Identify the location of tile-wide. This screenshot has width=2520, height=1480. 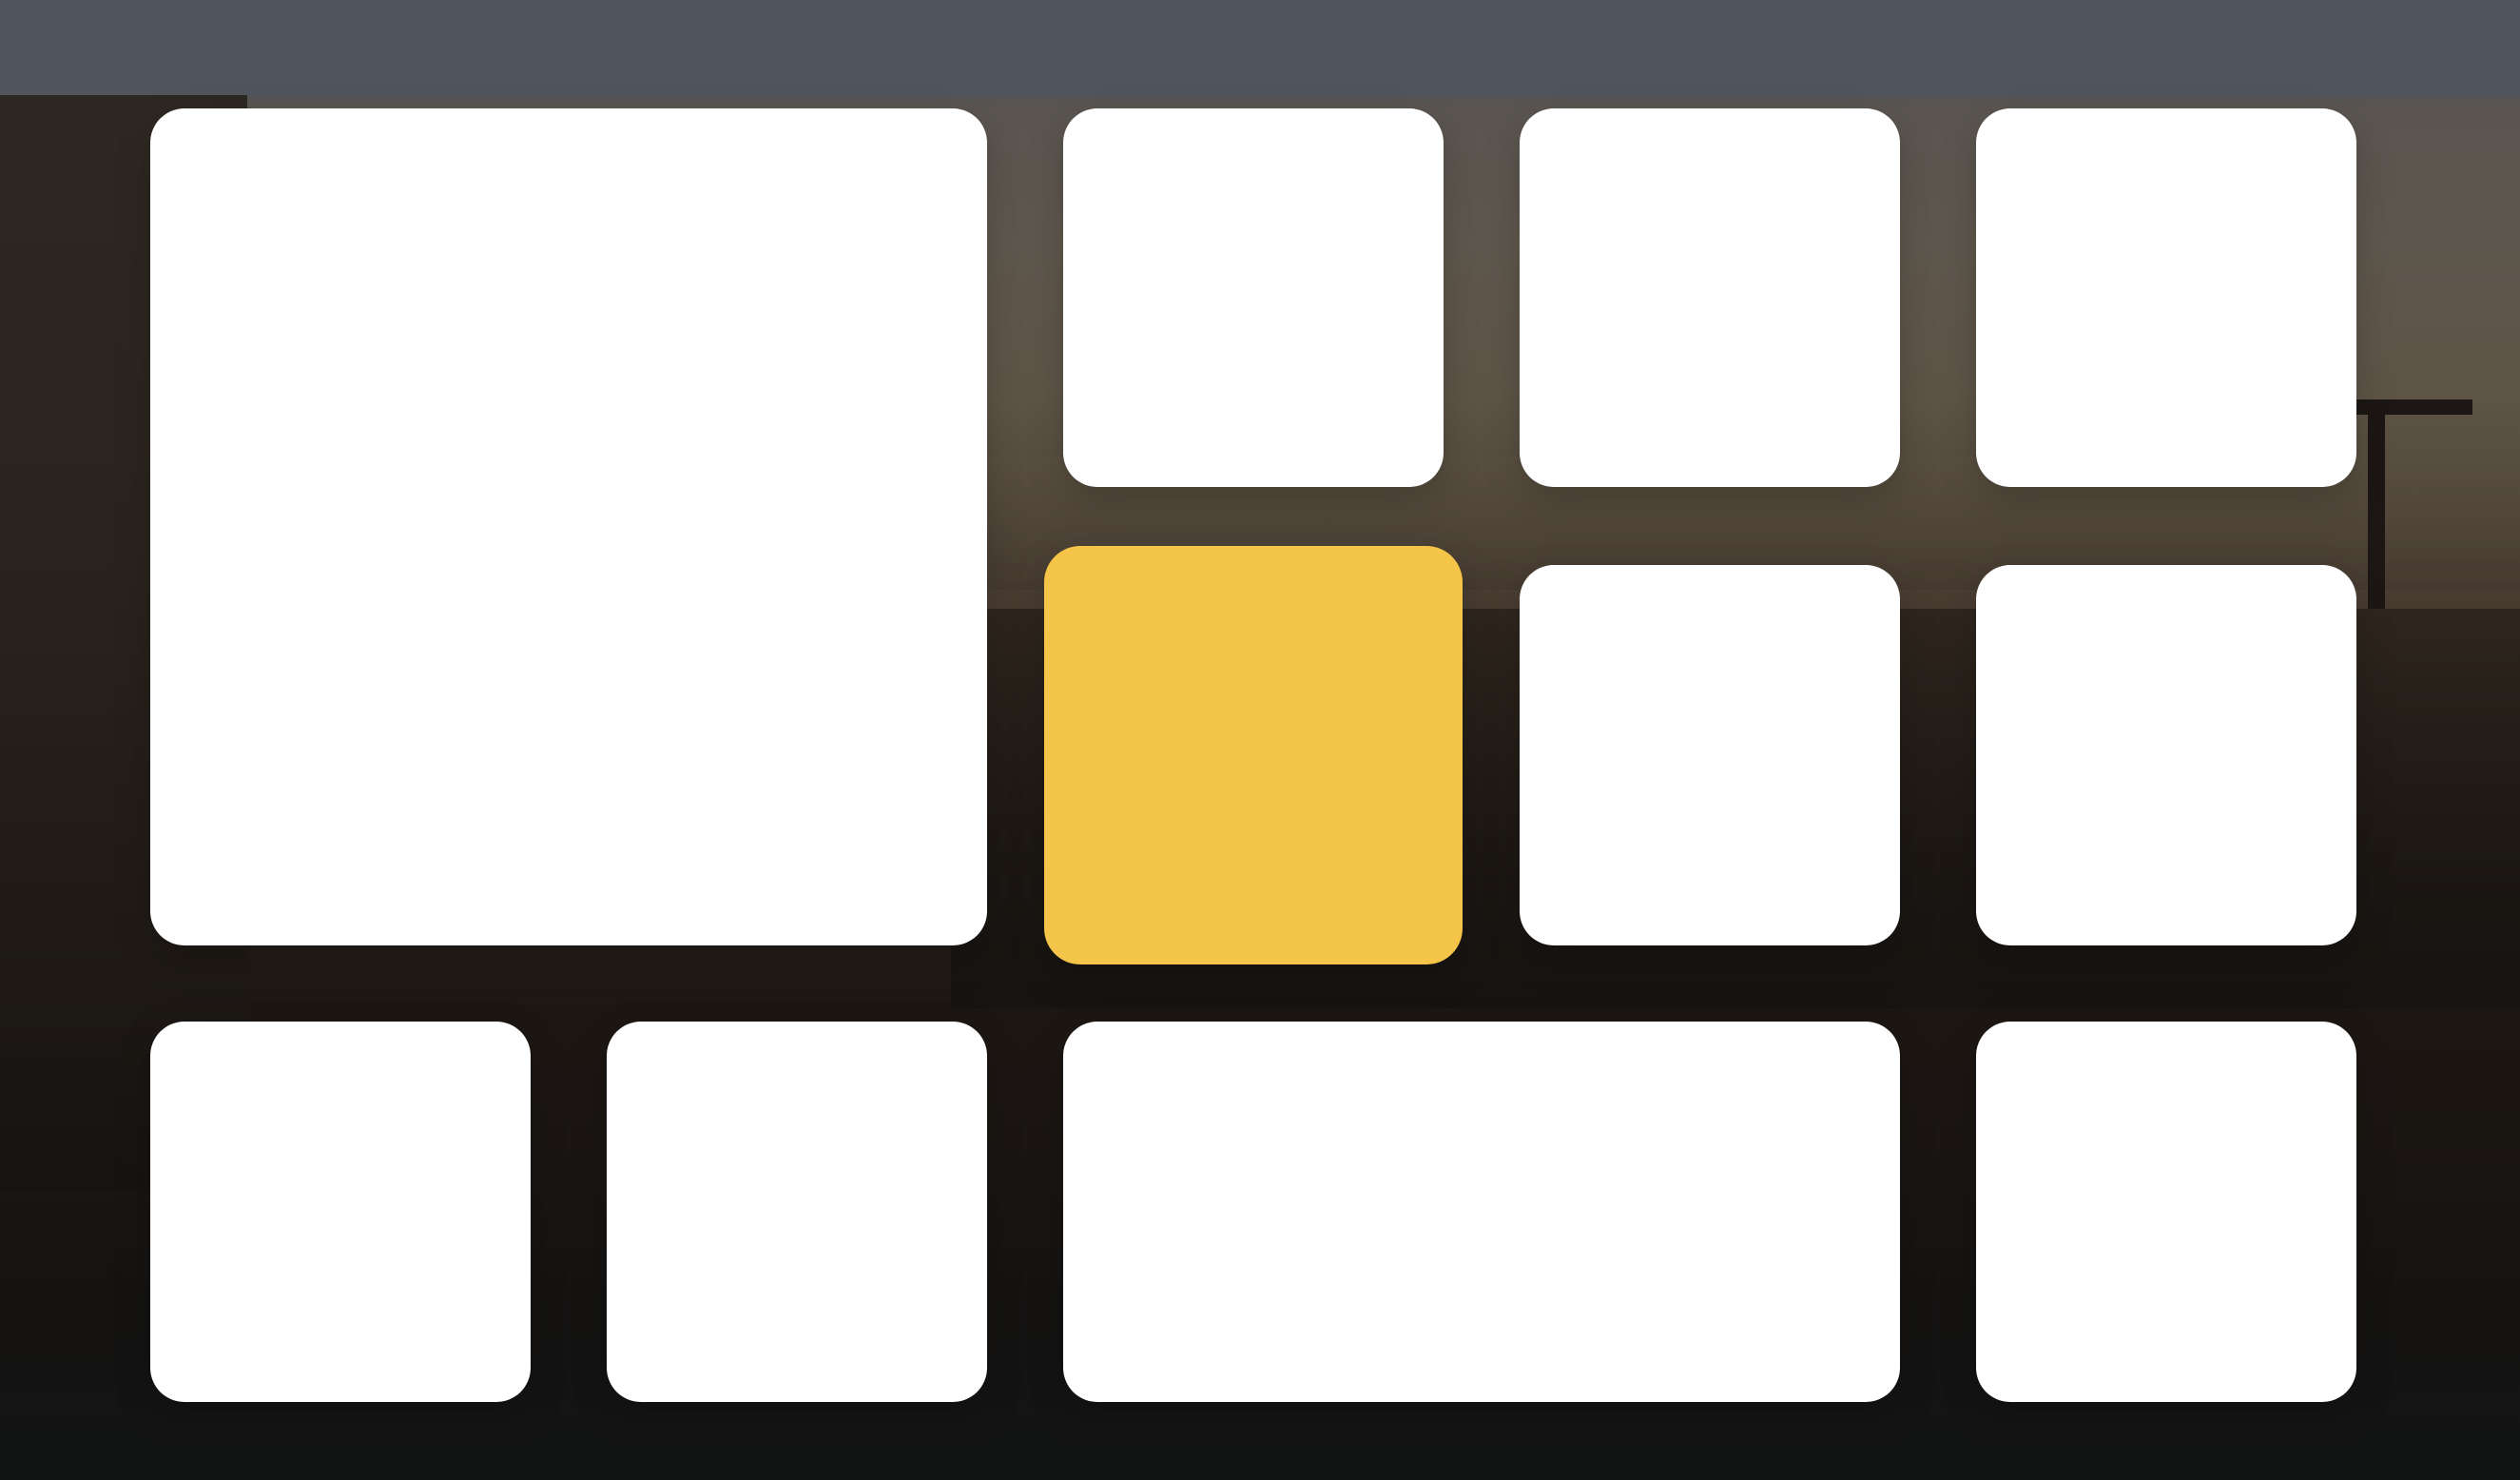
(1482, 1212).